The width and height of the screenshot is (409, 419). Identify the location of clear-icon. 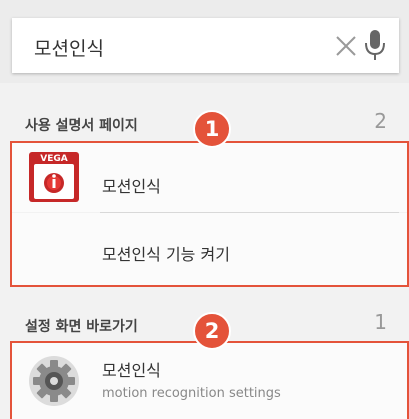
(346, 46).